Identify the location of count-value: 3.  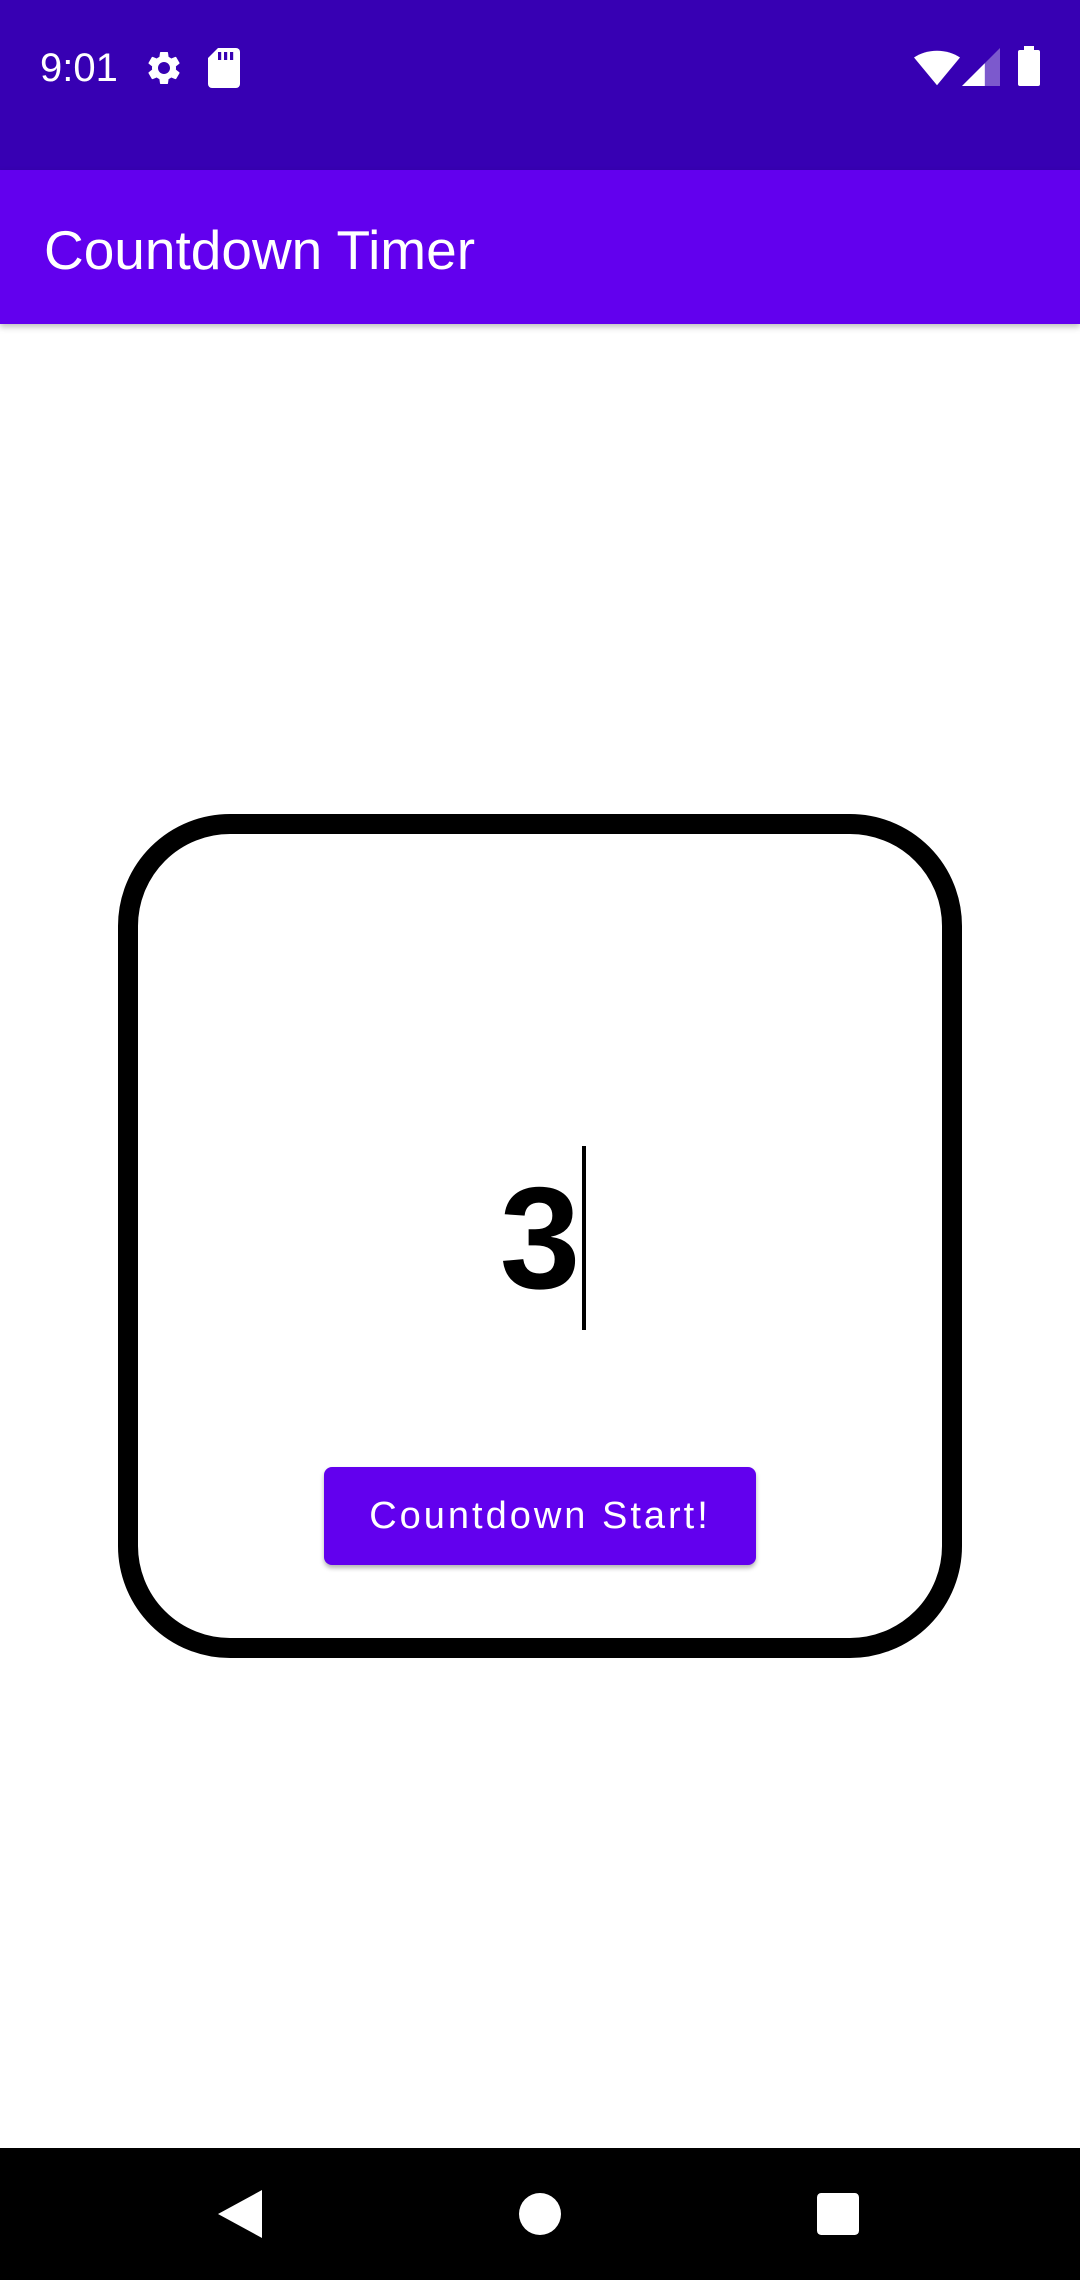
(537, 1238).